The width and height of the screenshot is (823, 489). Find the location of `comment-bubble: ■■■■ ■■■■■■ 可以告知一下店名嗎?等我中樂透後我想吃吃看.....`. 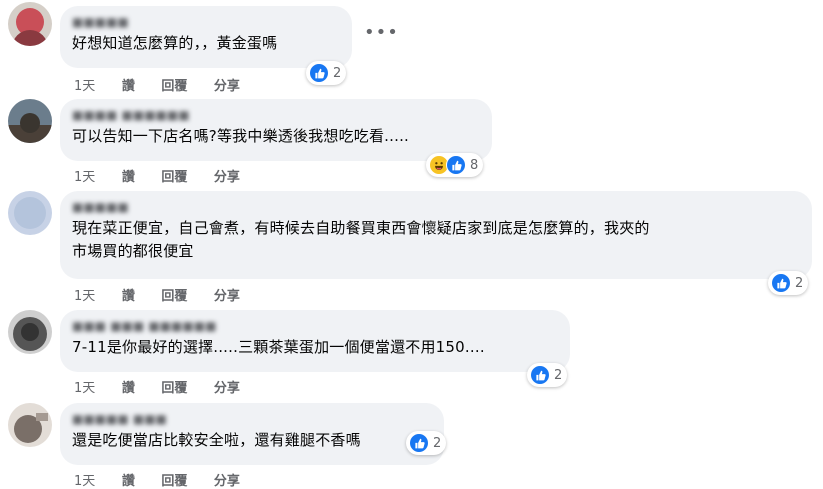

comment-bubble: ■■■■ ■■■■■■ 可以告知一下店名嗎?等我中樂透後我想吃吃看..... is located at coordinates (276, 130).